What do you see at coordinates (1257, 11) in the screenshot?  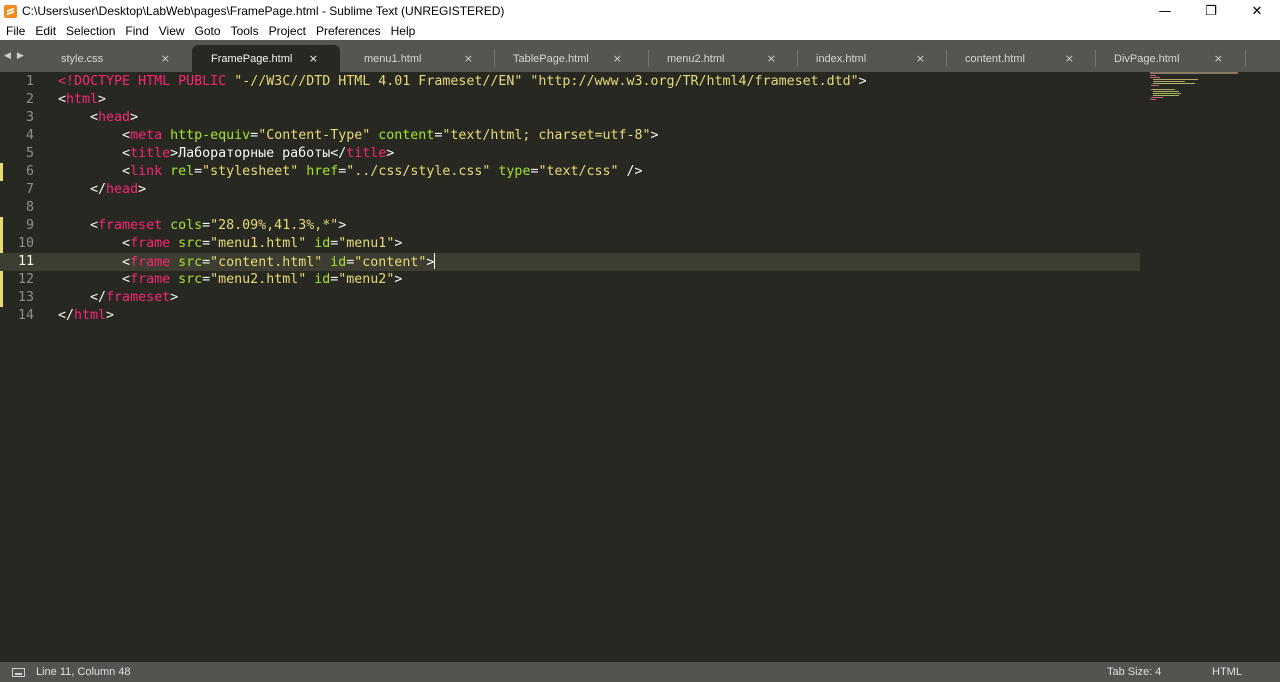 I see `close-button: ✕` at bounding box center [1257, 11].